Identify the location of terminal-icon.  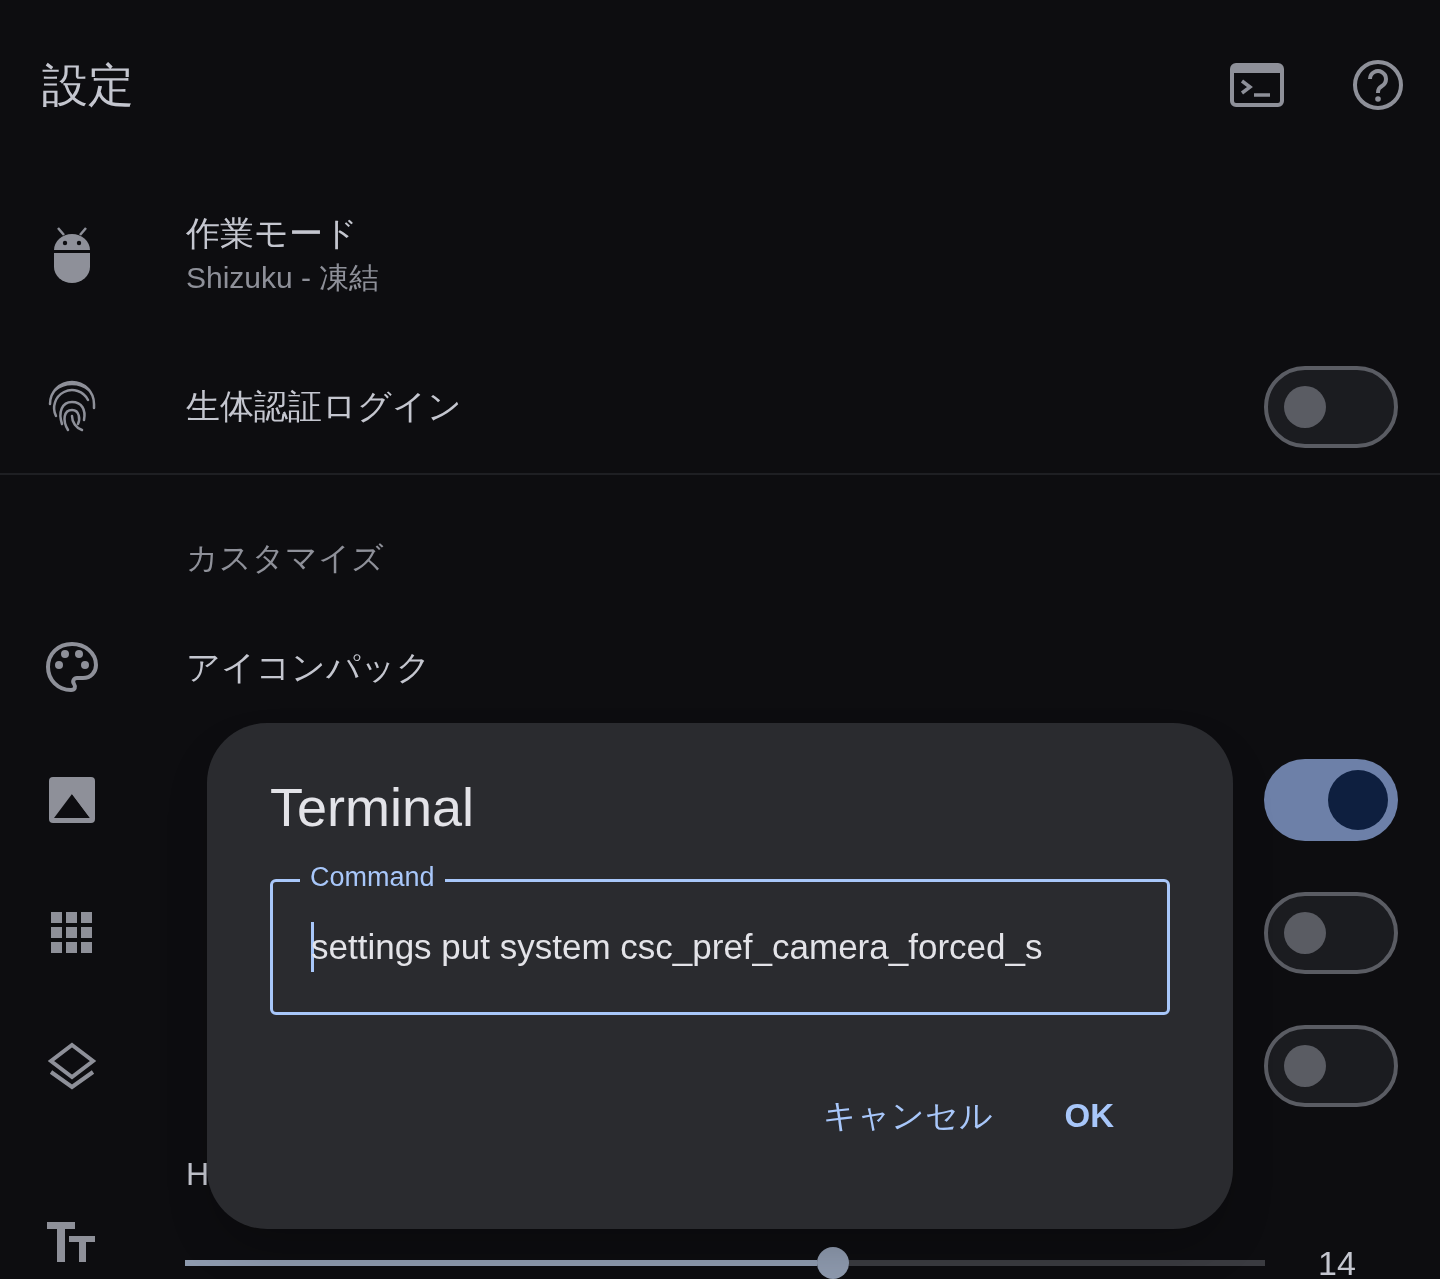
(1257, 85).